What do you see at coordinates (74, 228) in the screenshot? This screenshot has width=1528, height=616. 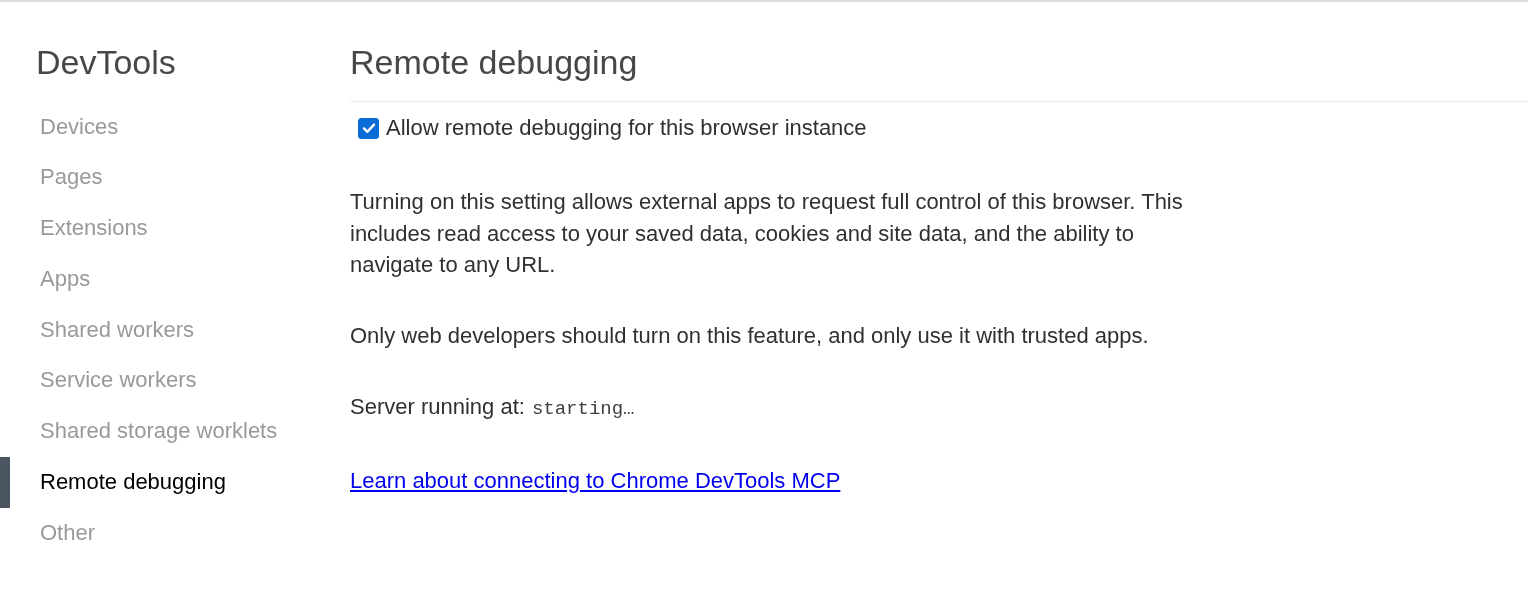 I see `sidebar-item: Extensions` at bounding box center [74, 228].